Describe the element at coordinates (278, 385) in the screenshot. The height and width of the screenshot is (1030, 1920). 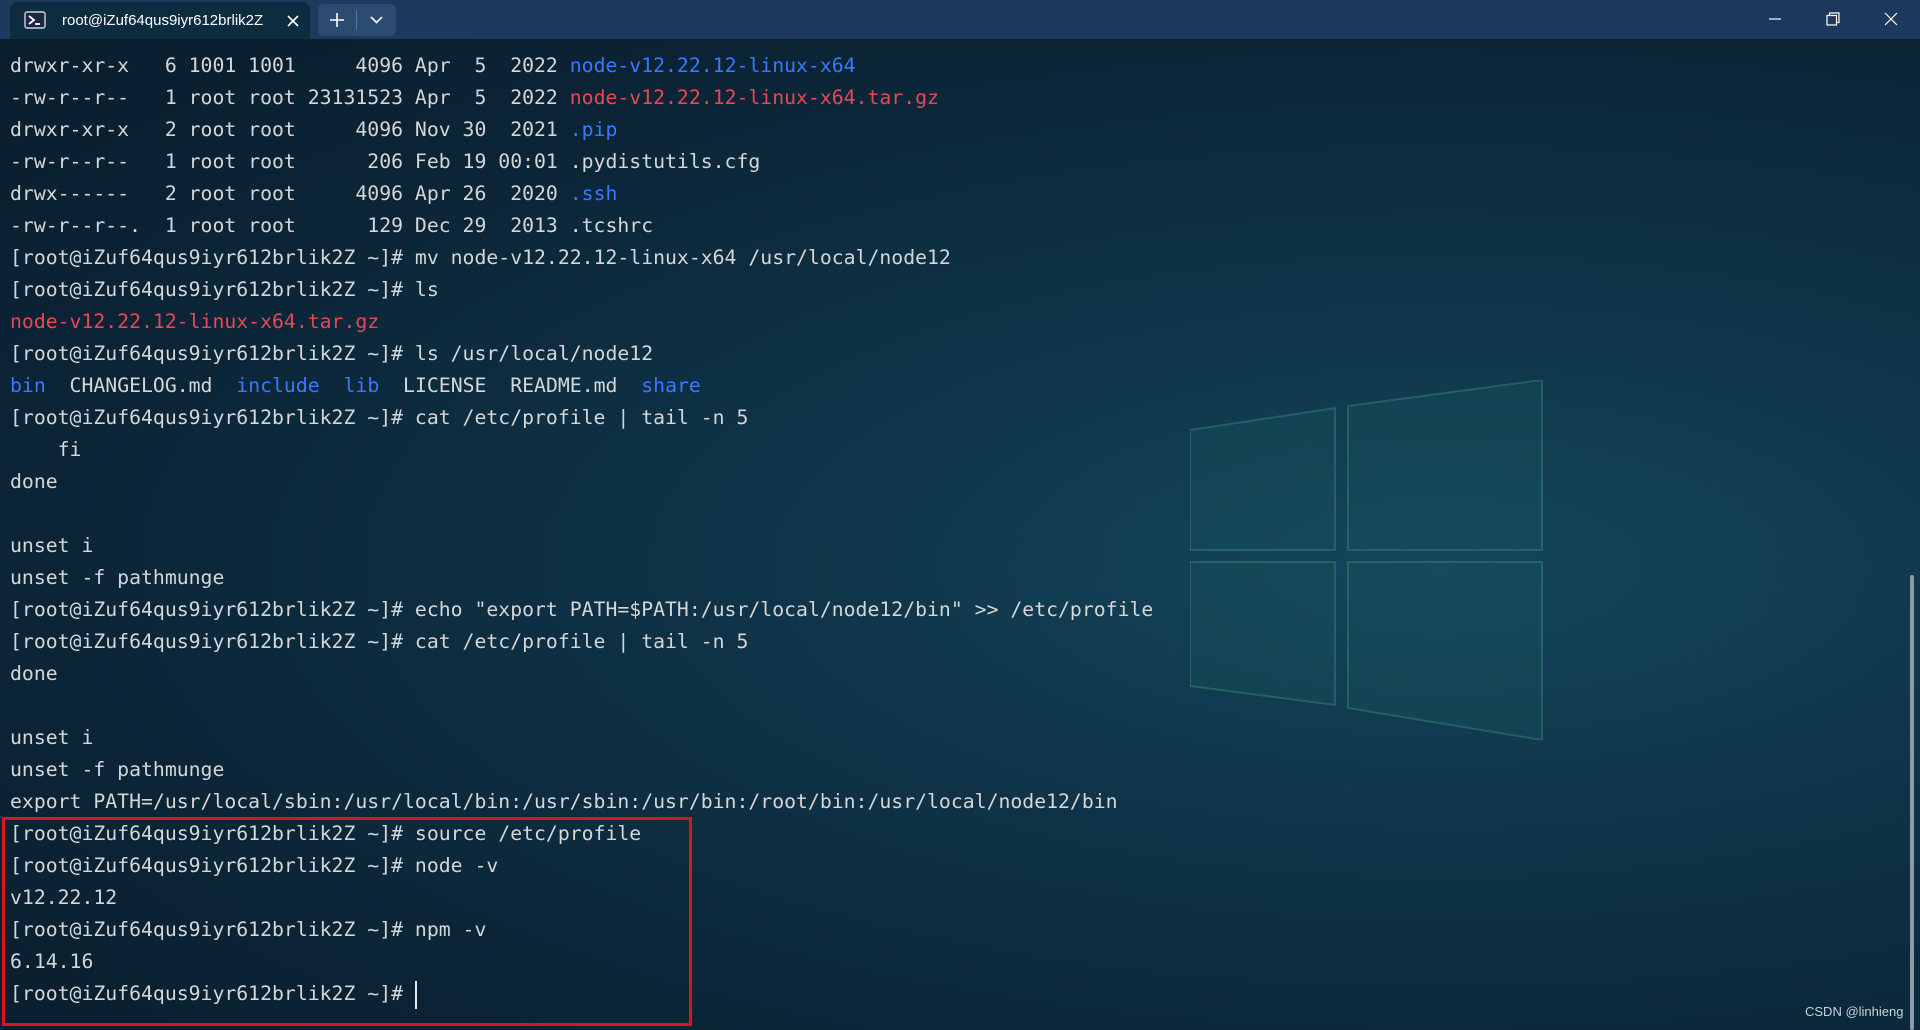
I see `terminal-text: include` at that location.